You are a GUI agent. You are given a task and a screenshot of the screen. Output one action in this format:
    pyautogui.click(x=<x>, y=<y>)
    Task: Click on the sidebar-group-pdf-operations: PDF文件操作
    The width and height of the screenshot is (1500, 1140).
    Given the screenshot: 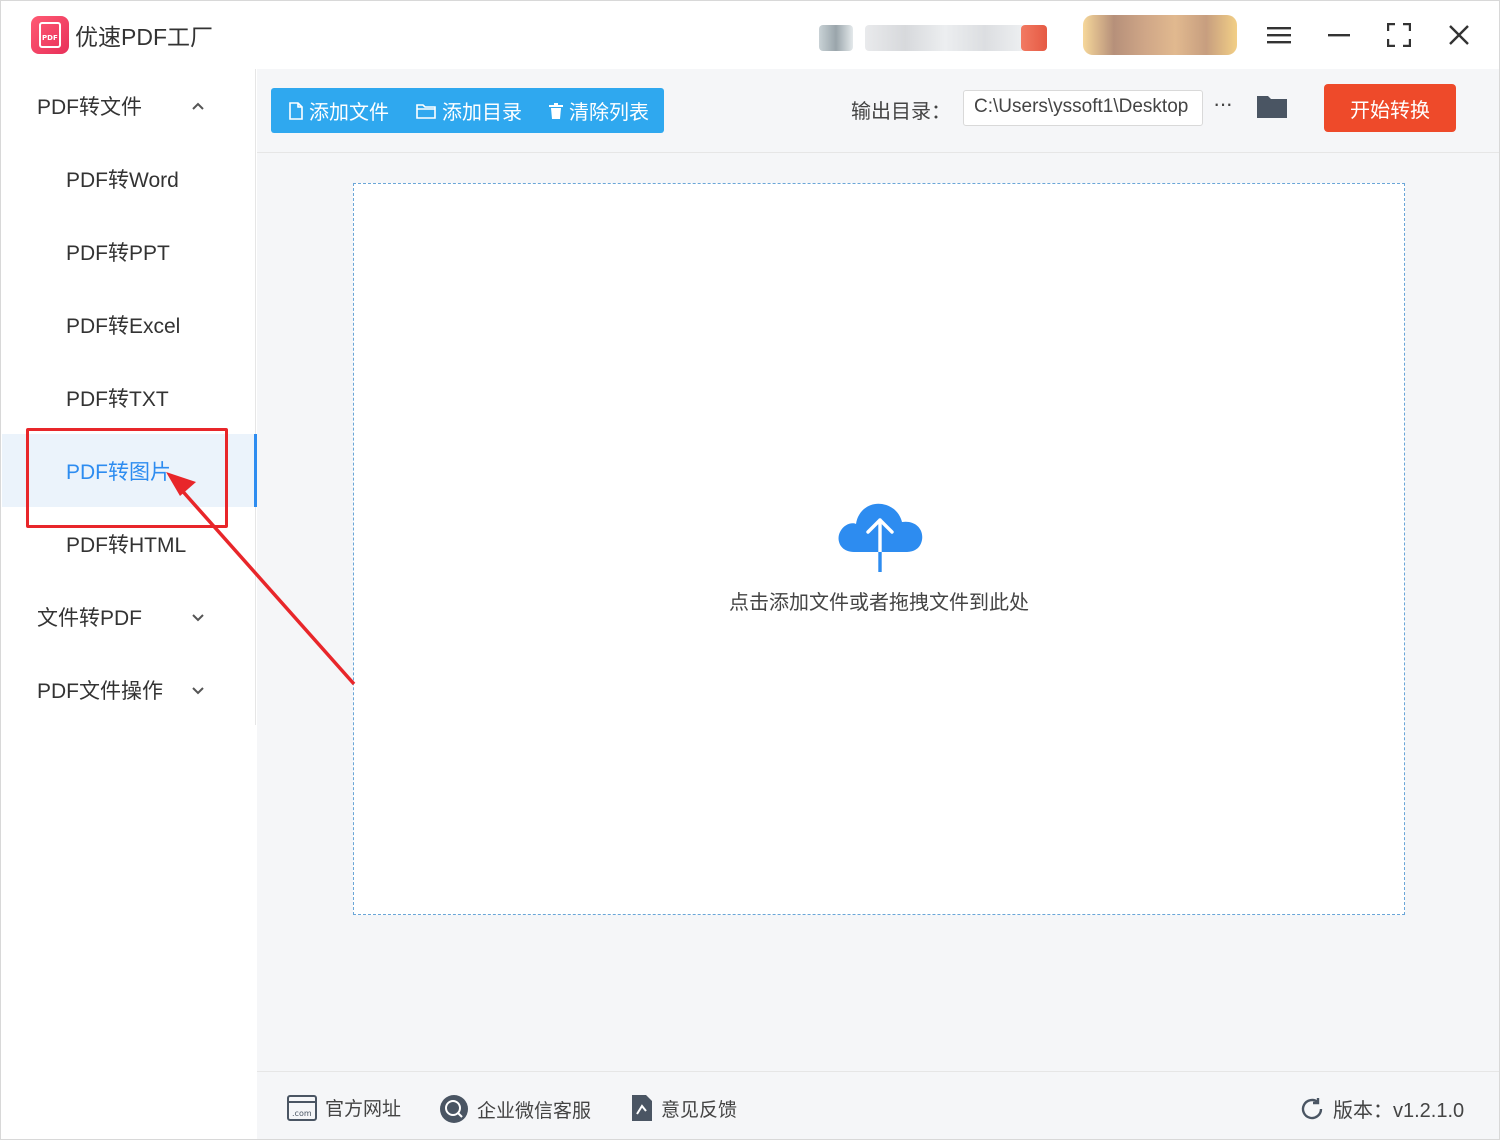 What is the action you would take?
    pyautogui.click(x=129, y=689)
    